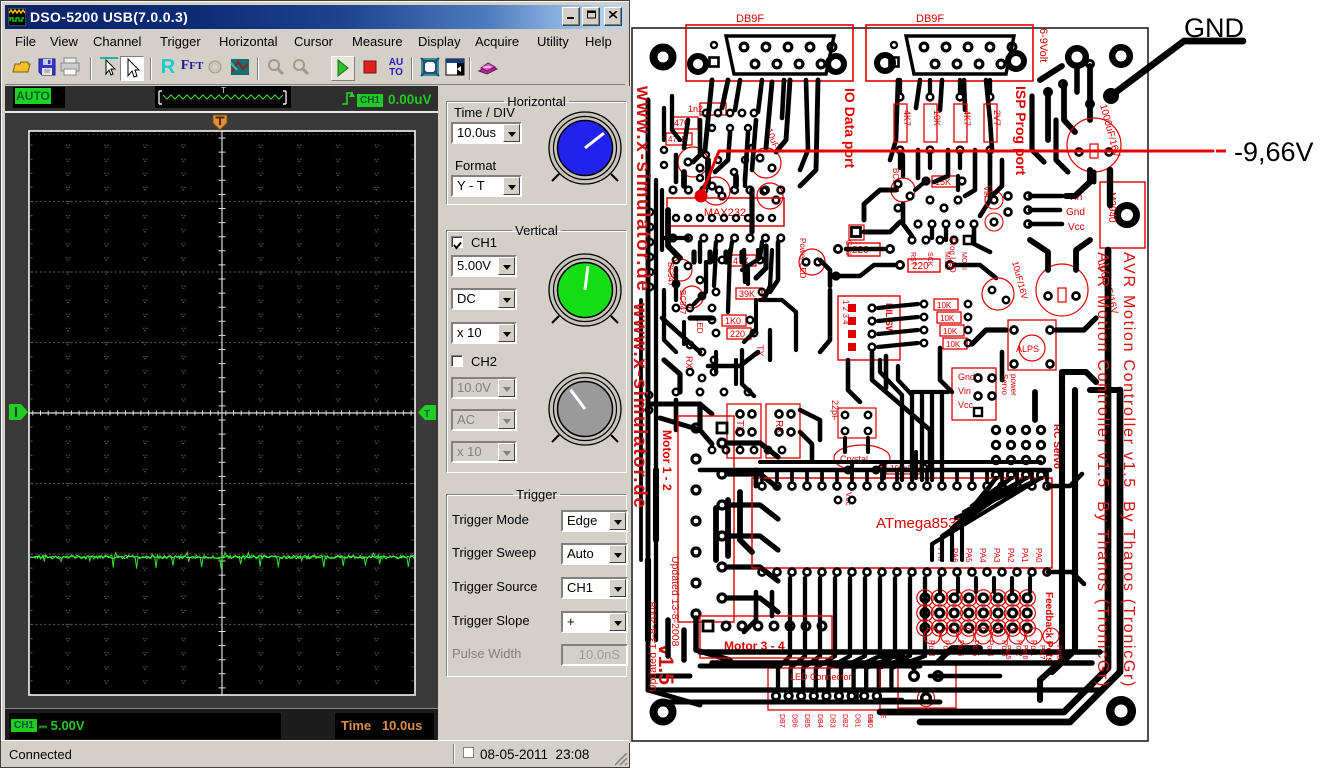 The image size is (1340, 768). What do you see at coordinates (1274, 152) in the screenshot?
I see `svg-text: -9,66V` at bounding box center [1274, 152].